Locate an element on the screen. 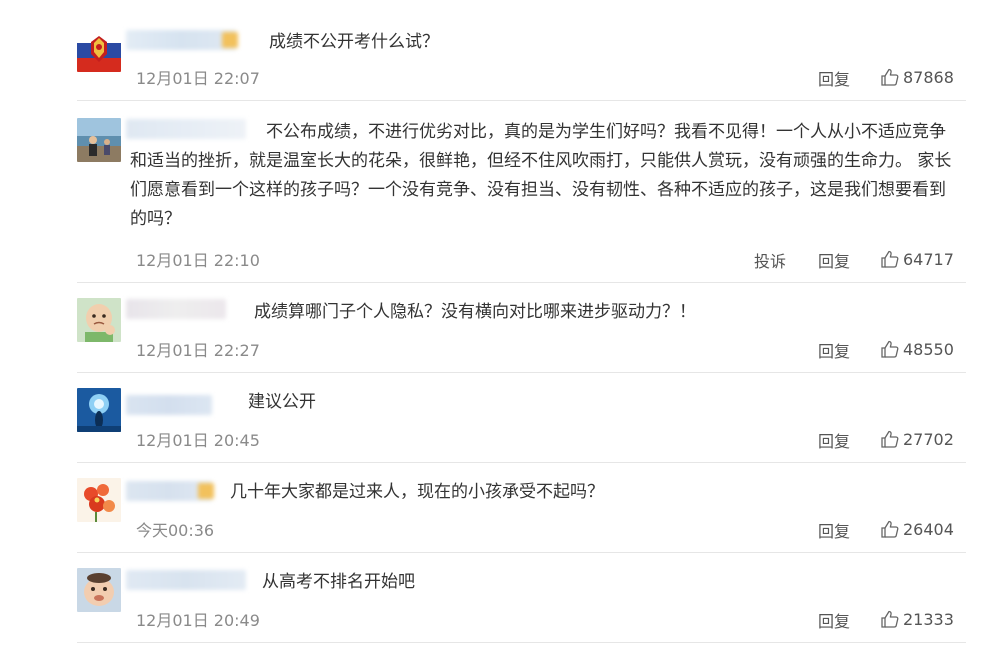  comment-text: 成绩不公开考什么试？ is located at coordinates (354, 42).